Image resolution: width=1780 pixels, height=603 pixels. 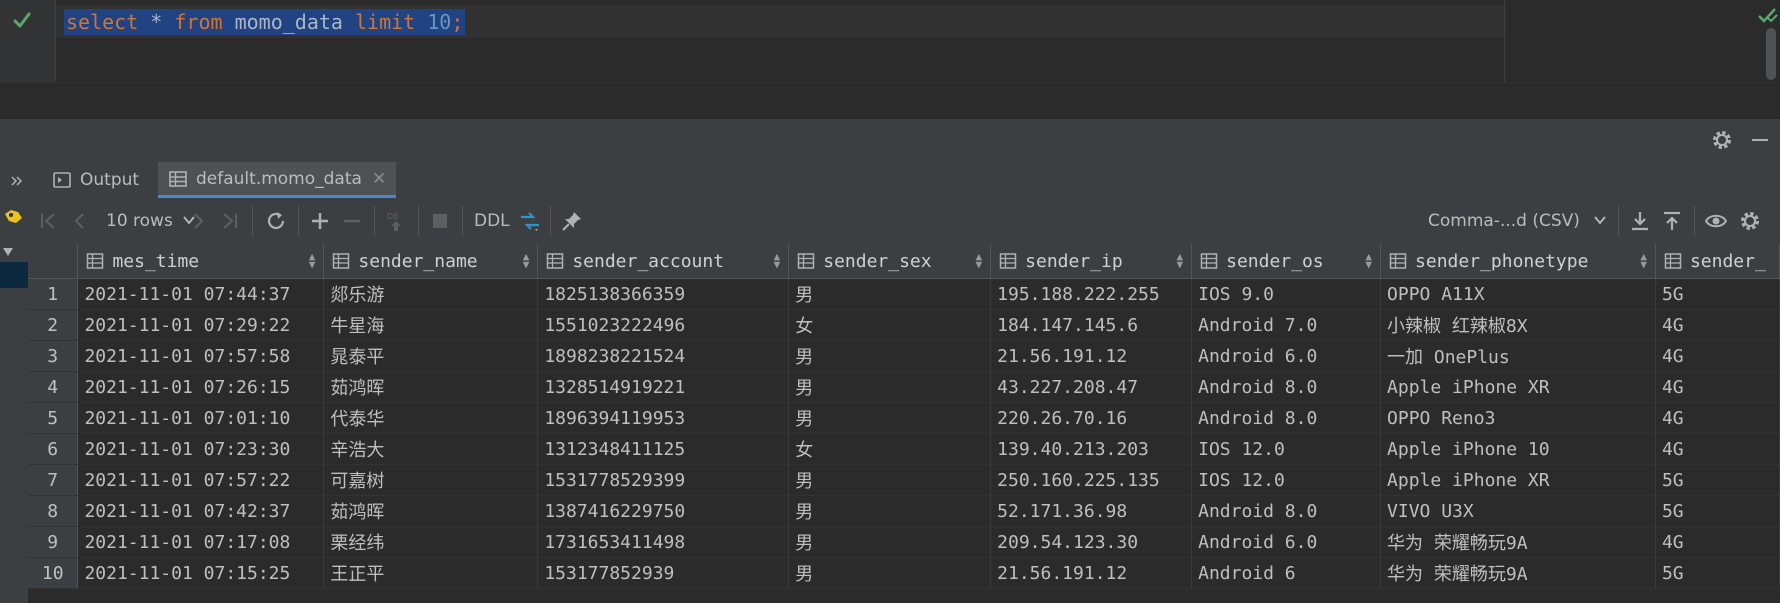 What do you see at coordinates (890, 41) in the screenshot?
I see `sql-editor: select * from momo_data limit 10;` at bounding box center [890, 41].